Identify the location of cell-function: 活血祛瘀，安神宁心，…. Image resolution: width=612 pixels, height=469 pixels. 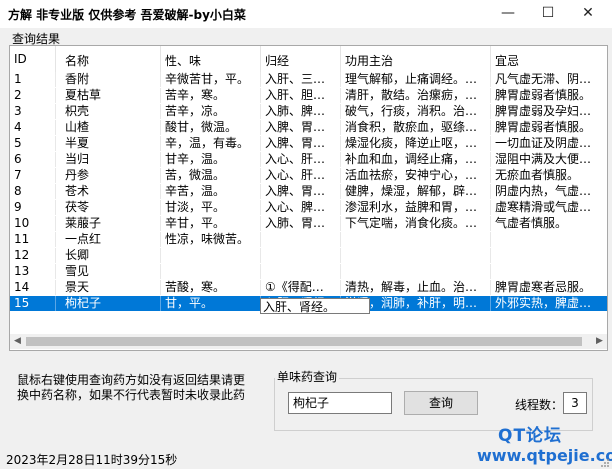
(411, 175).